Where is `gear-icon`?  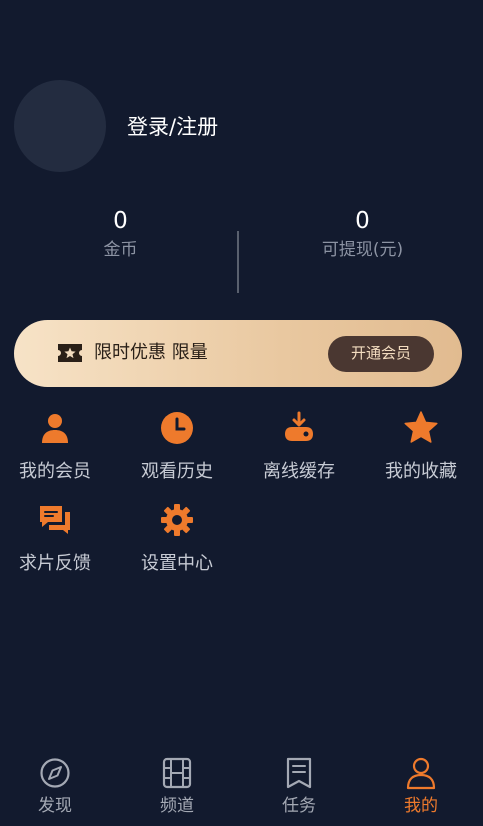 gear-icon is located at coordinates (177, 520).